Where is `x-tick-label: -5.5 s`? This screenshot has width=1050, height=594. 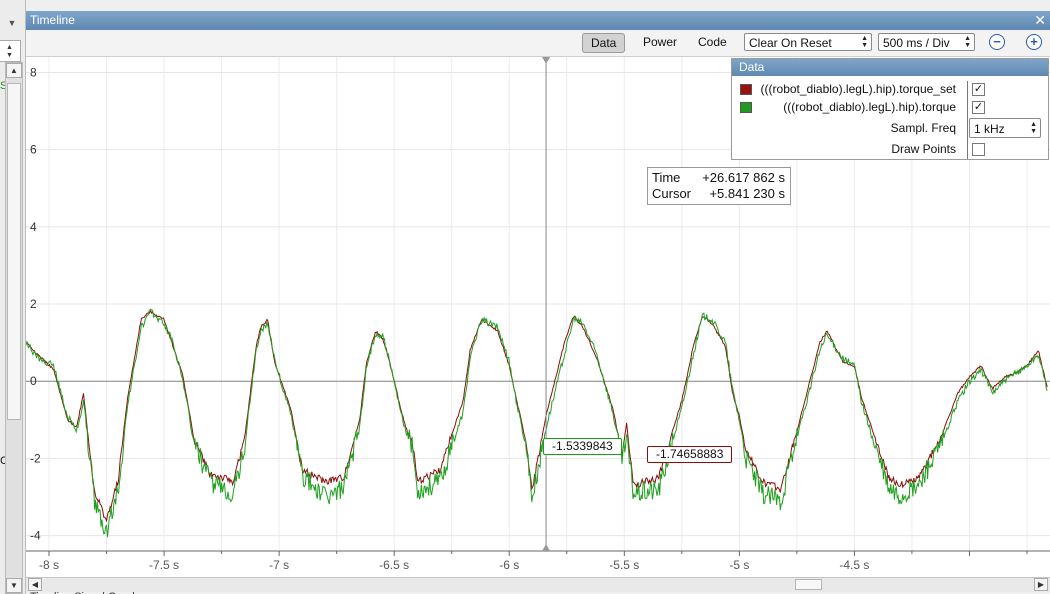
x-tick-label: -5.5 s is located at coordinates (624, 565).